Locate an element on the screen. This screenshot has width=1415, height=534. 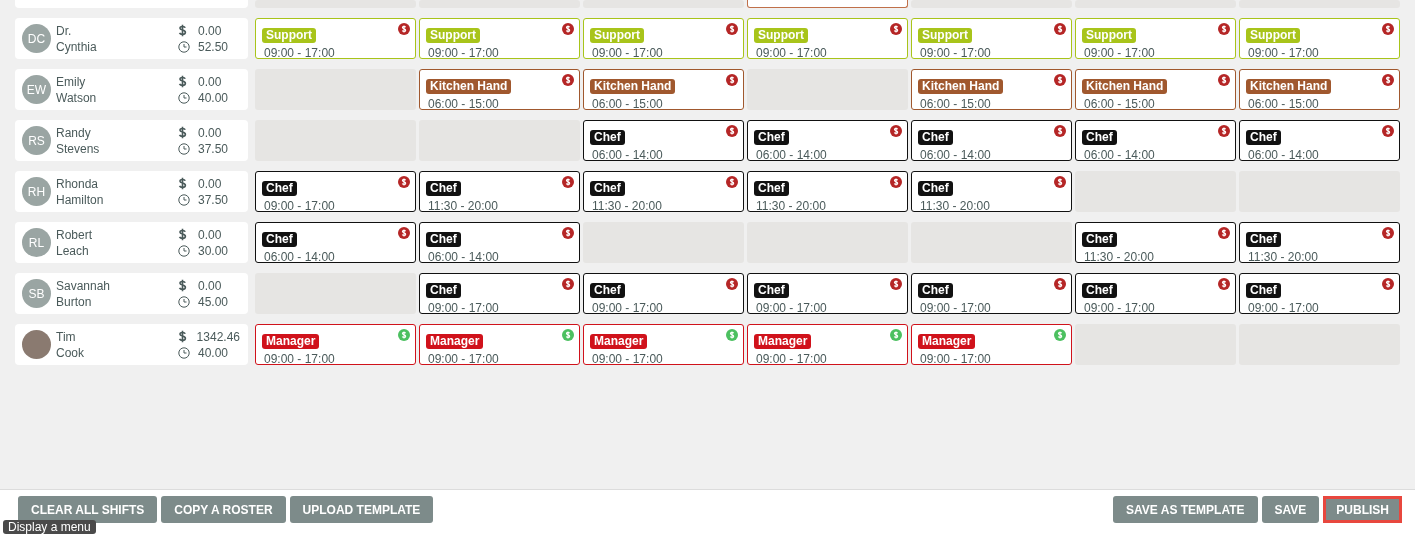
avatar-initials: SB is located at coordinates (36, 293).